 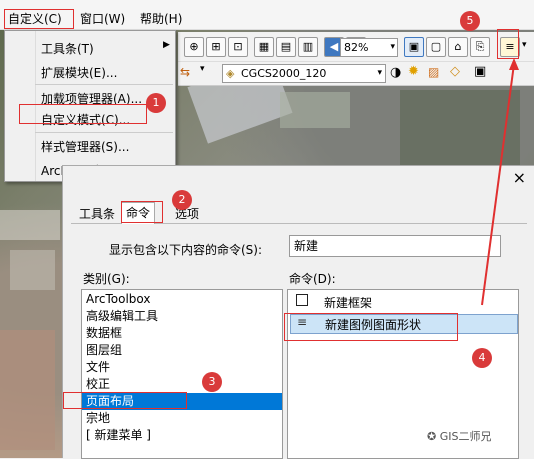 What do you see at coordinates (482, 358) in the screenshot?
I see `step-badge-4: 4` at bounding box center [482, 358].